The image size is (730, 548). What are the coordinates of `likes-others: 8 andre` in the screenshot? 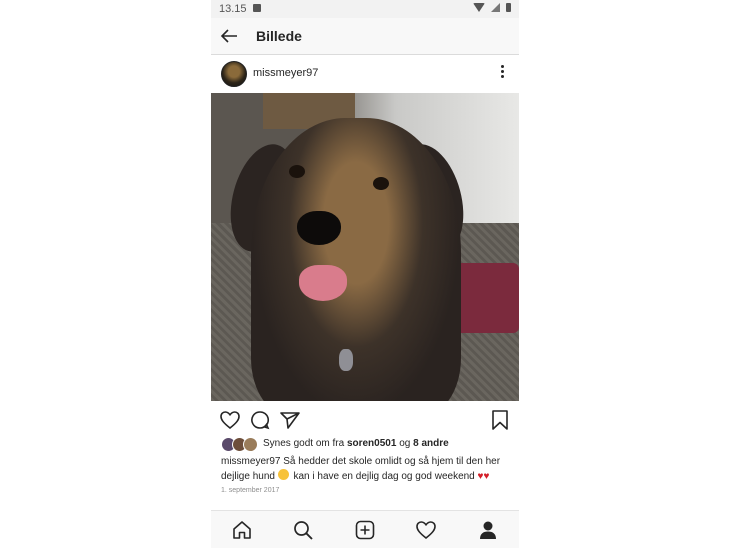 It's located at (431, 443).